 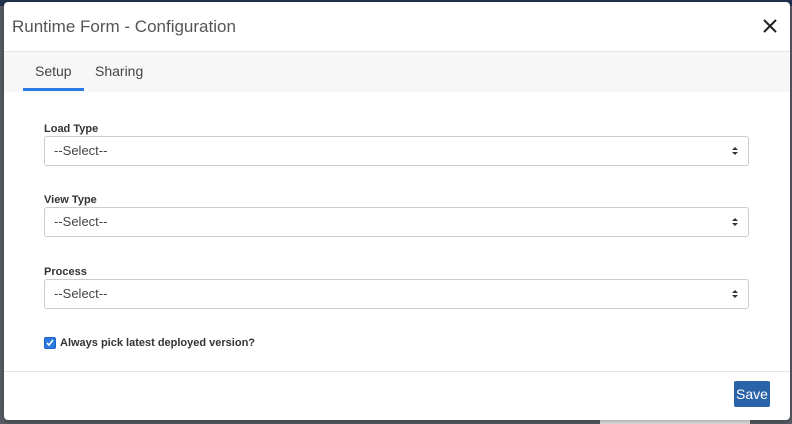 What do you see at coordinates (81, 150) in the screenshot?
I see `load-type-value: --Select--` at bounding box center [81, 150].